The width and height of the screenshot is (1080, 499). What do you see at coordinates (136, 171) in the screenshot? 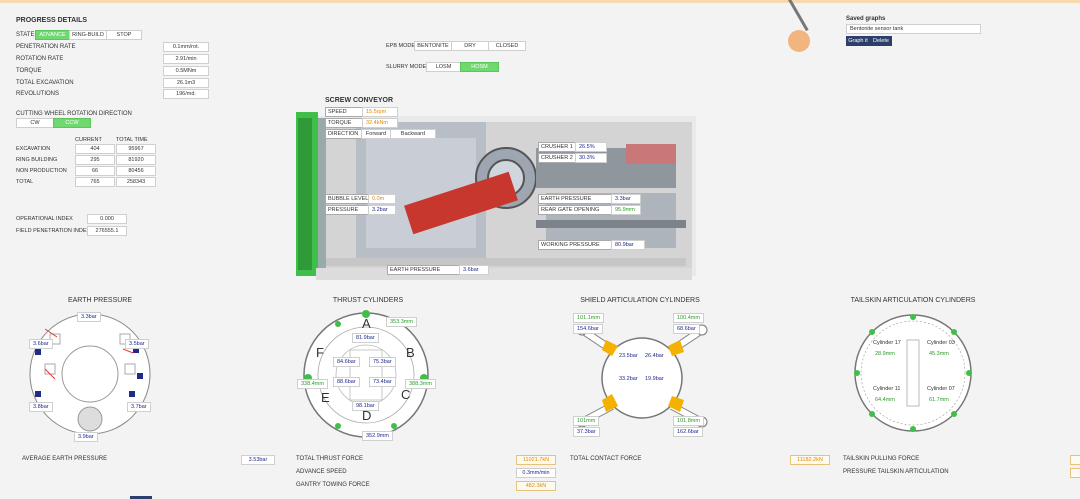
I see `time-row-total: 80456` at bounding box center [136, 171].